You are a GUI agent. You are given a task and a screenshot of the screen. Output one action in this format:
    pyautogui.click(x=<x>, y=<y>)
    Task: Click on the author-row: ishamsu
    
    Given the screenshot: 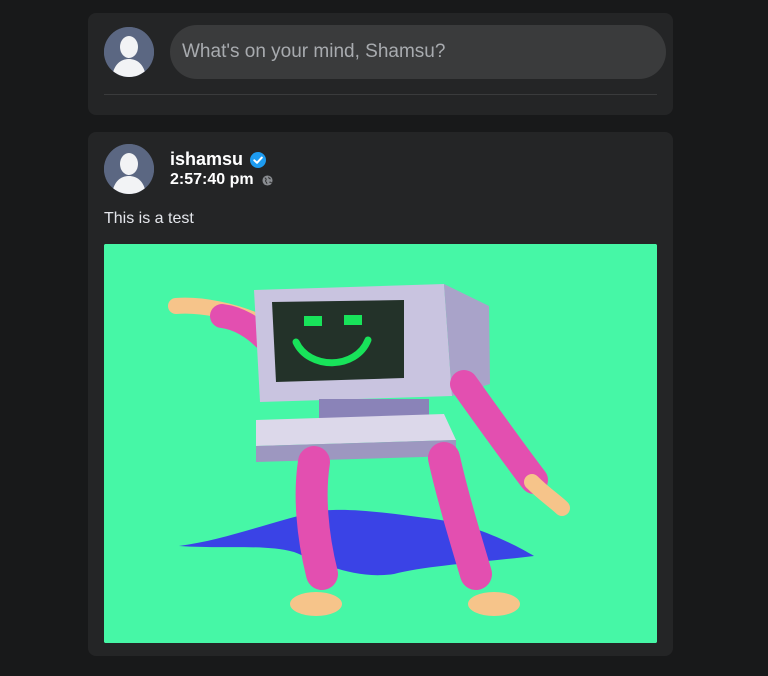 What is the action you would take?
    pyautogui.click(x=218, y=159)
    